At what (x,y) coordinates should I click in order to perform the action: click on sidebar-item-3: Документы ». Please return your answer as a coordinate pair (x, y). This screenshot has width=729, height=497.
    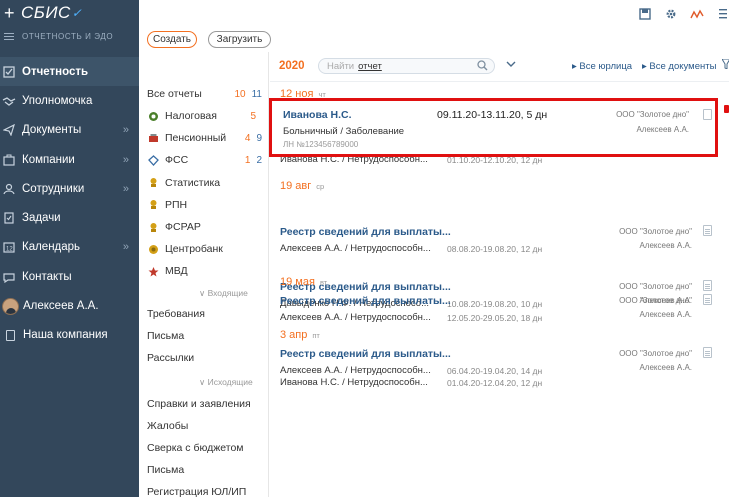
    Looking at the image, I should click on (69, 130).